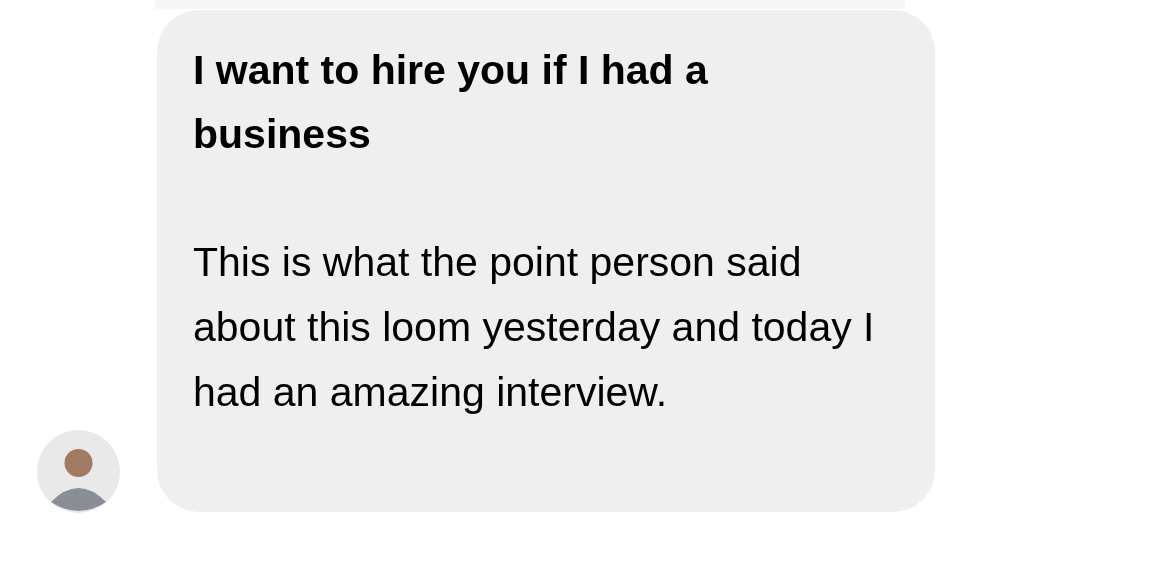 Image resolution: width=1170 pixels, height=578 pixels. What do you see at coordinates (451, 102) in the screenshot?
I see `message-title: I want to hire you if I had a business` at bounding box center [451, 102].